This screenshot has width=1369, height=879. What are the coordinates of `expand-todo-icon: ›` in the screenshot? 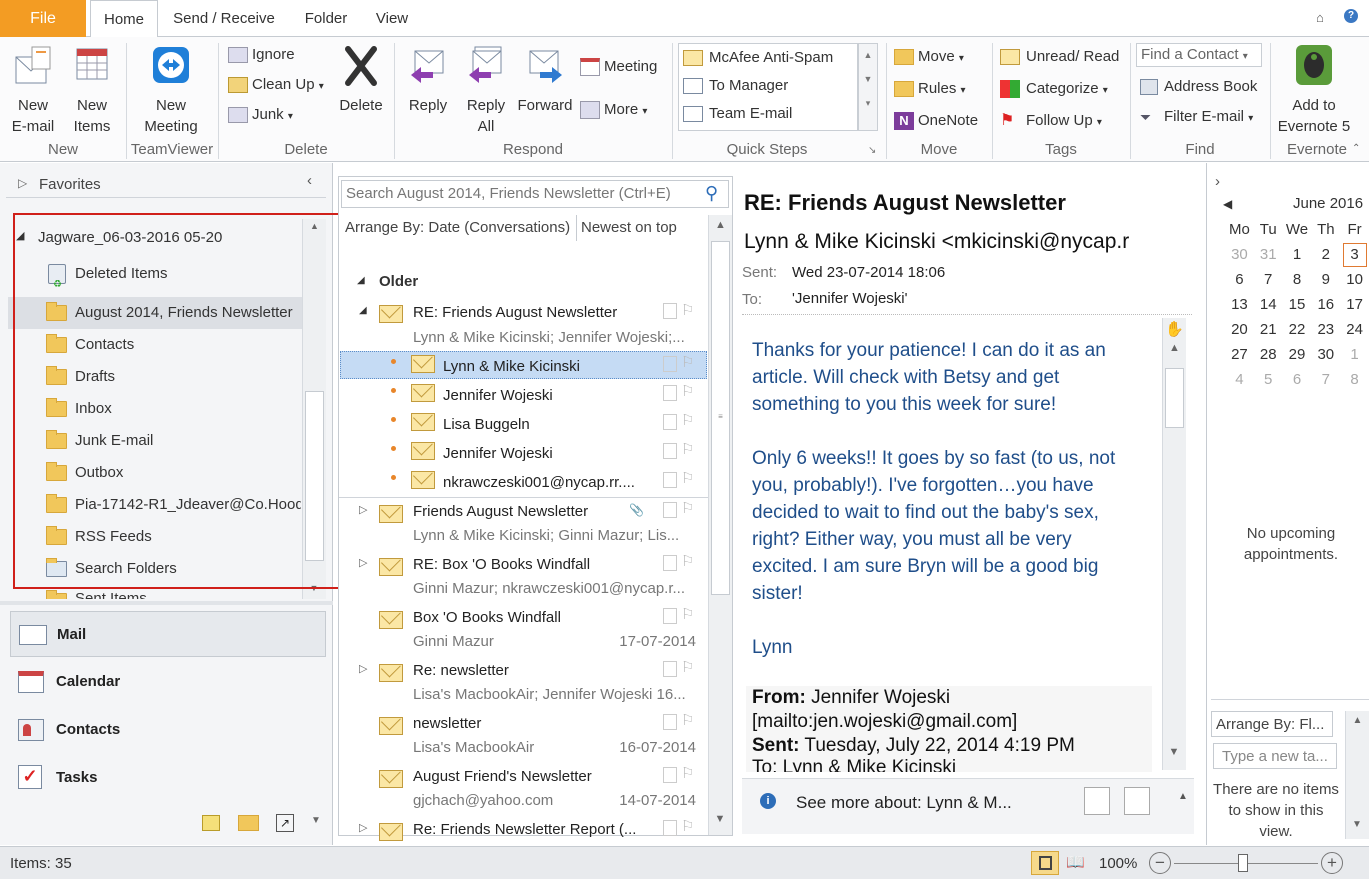 It's located at (1217, 181).